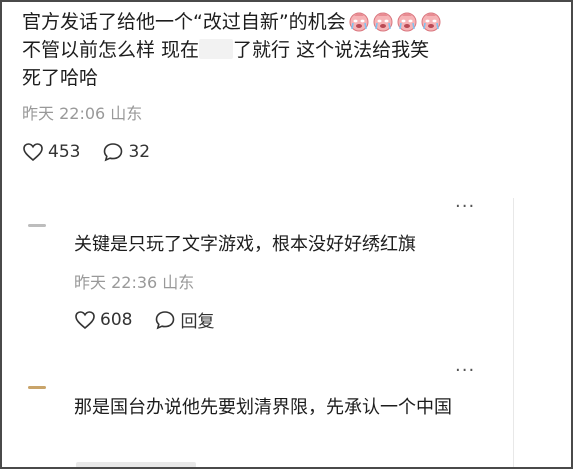 The width and height of the screenshot is (573, 469). What do you see at coordinates (513, 332) in the screenshot?
I see `divider` at bounding box center [513, 332].